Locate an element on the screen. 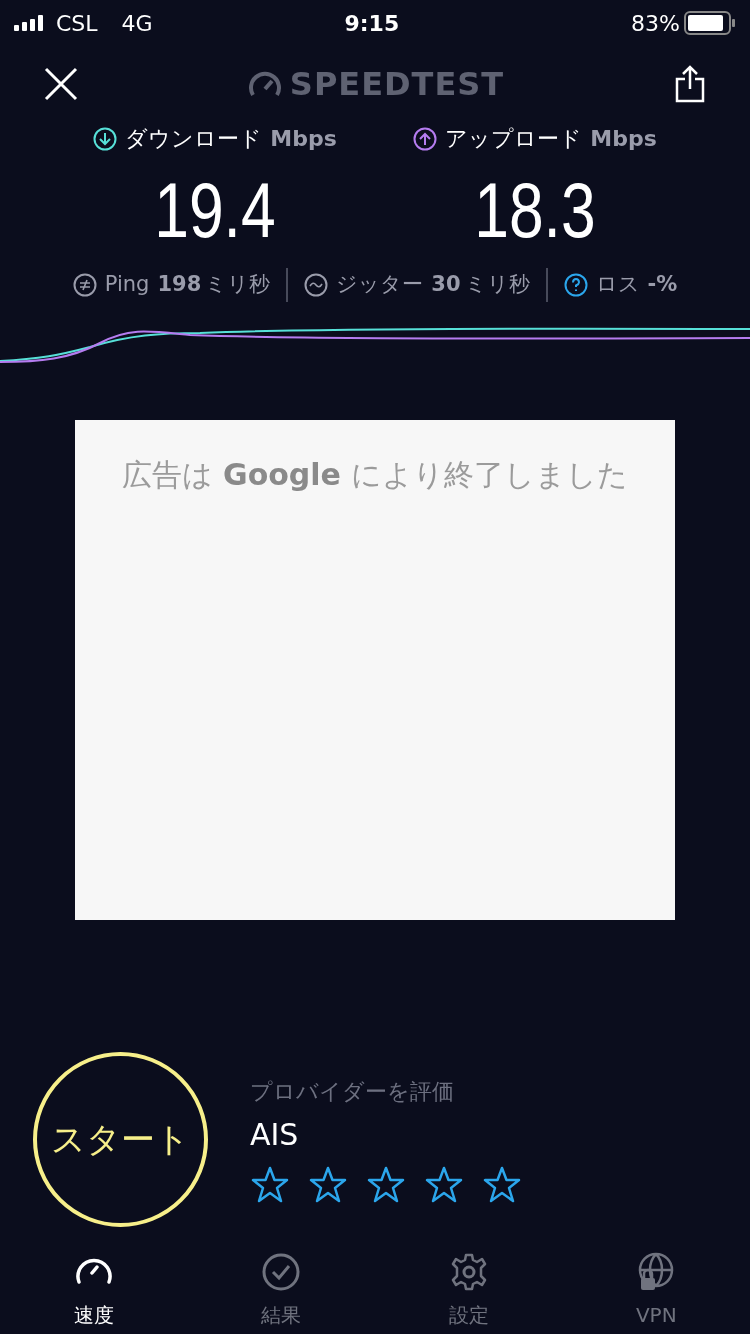  ping-value: 198 is located at coordinates (179, 285).